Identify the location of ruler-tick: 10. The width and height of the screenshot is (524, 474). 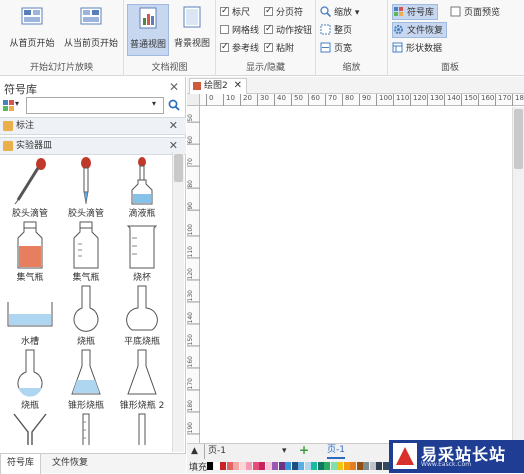
(229, 100).